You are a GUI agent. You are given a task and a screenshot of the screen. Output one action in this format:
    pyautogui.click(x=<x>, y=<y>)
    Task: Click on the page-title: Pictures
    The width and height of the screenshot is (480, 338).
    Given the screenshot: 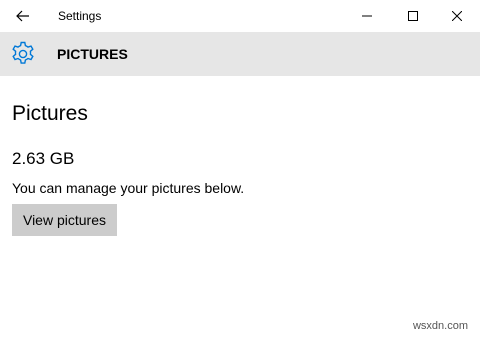 What is the action you would take?
    pyautogui.click(x=50, y=113)
    